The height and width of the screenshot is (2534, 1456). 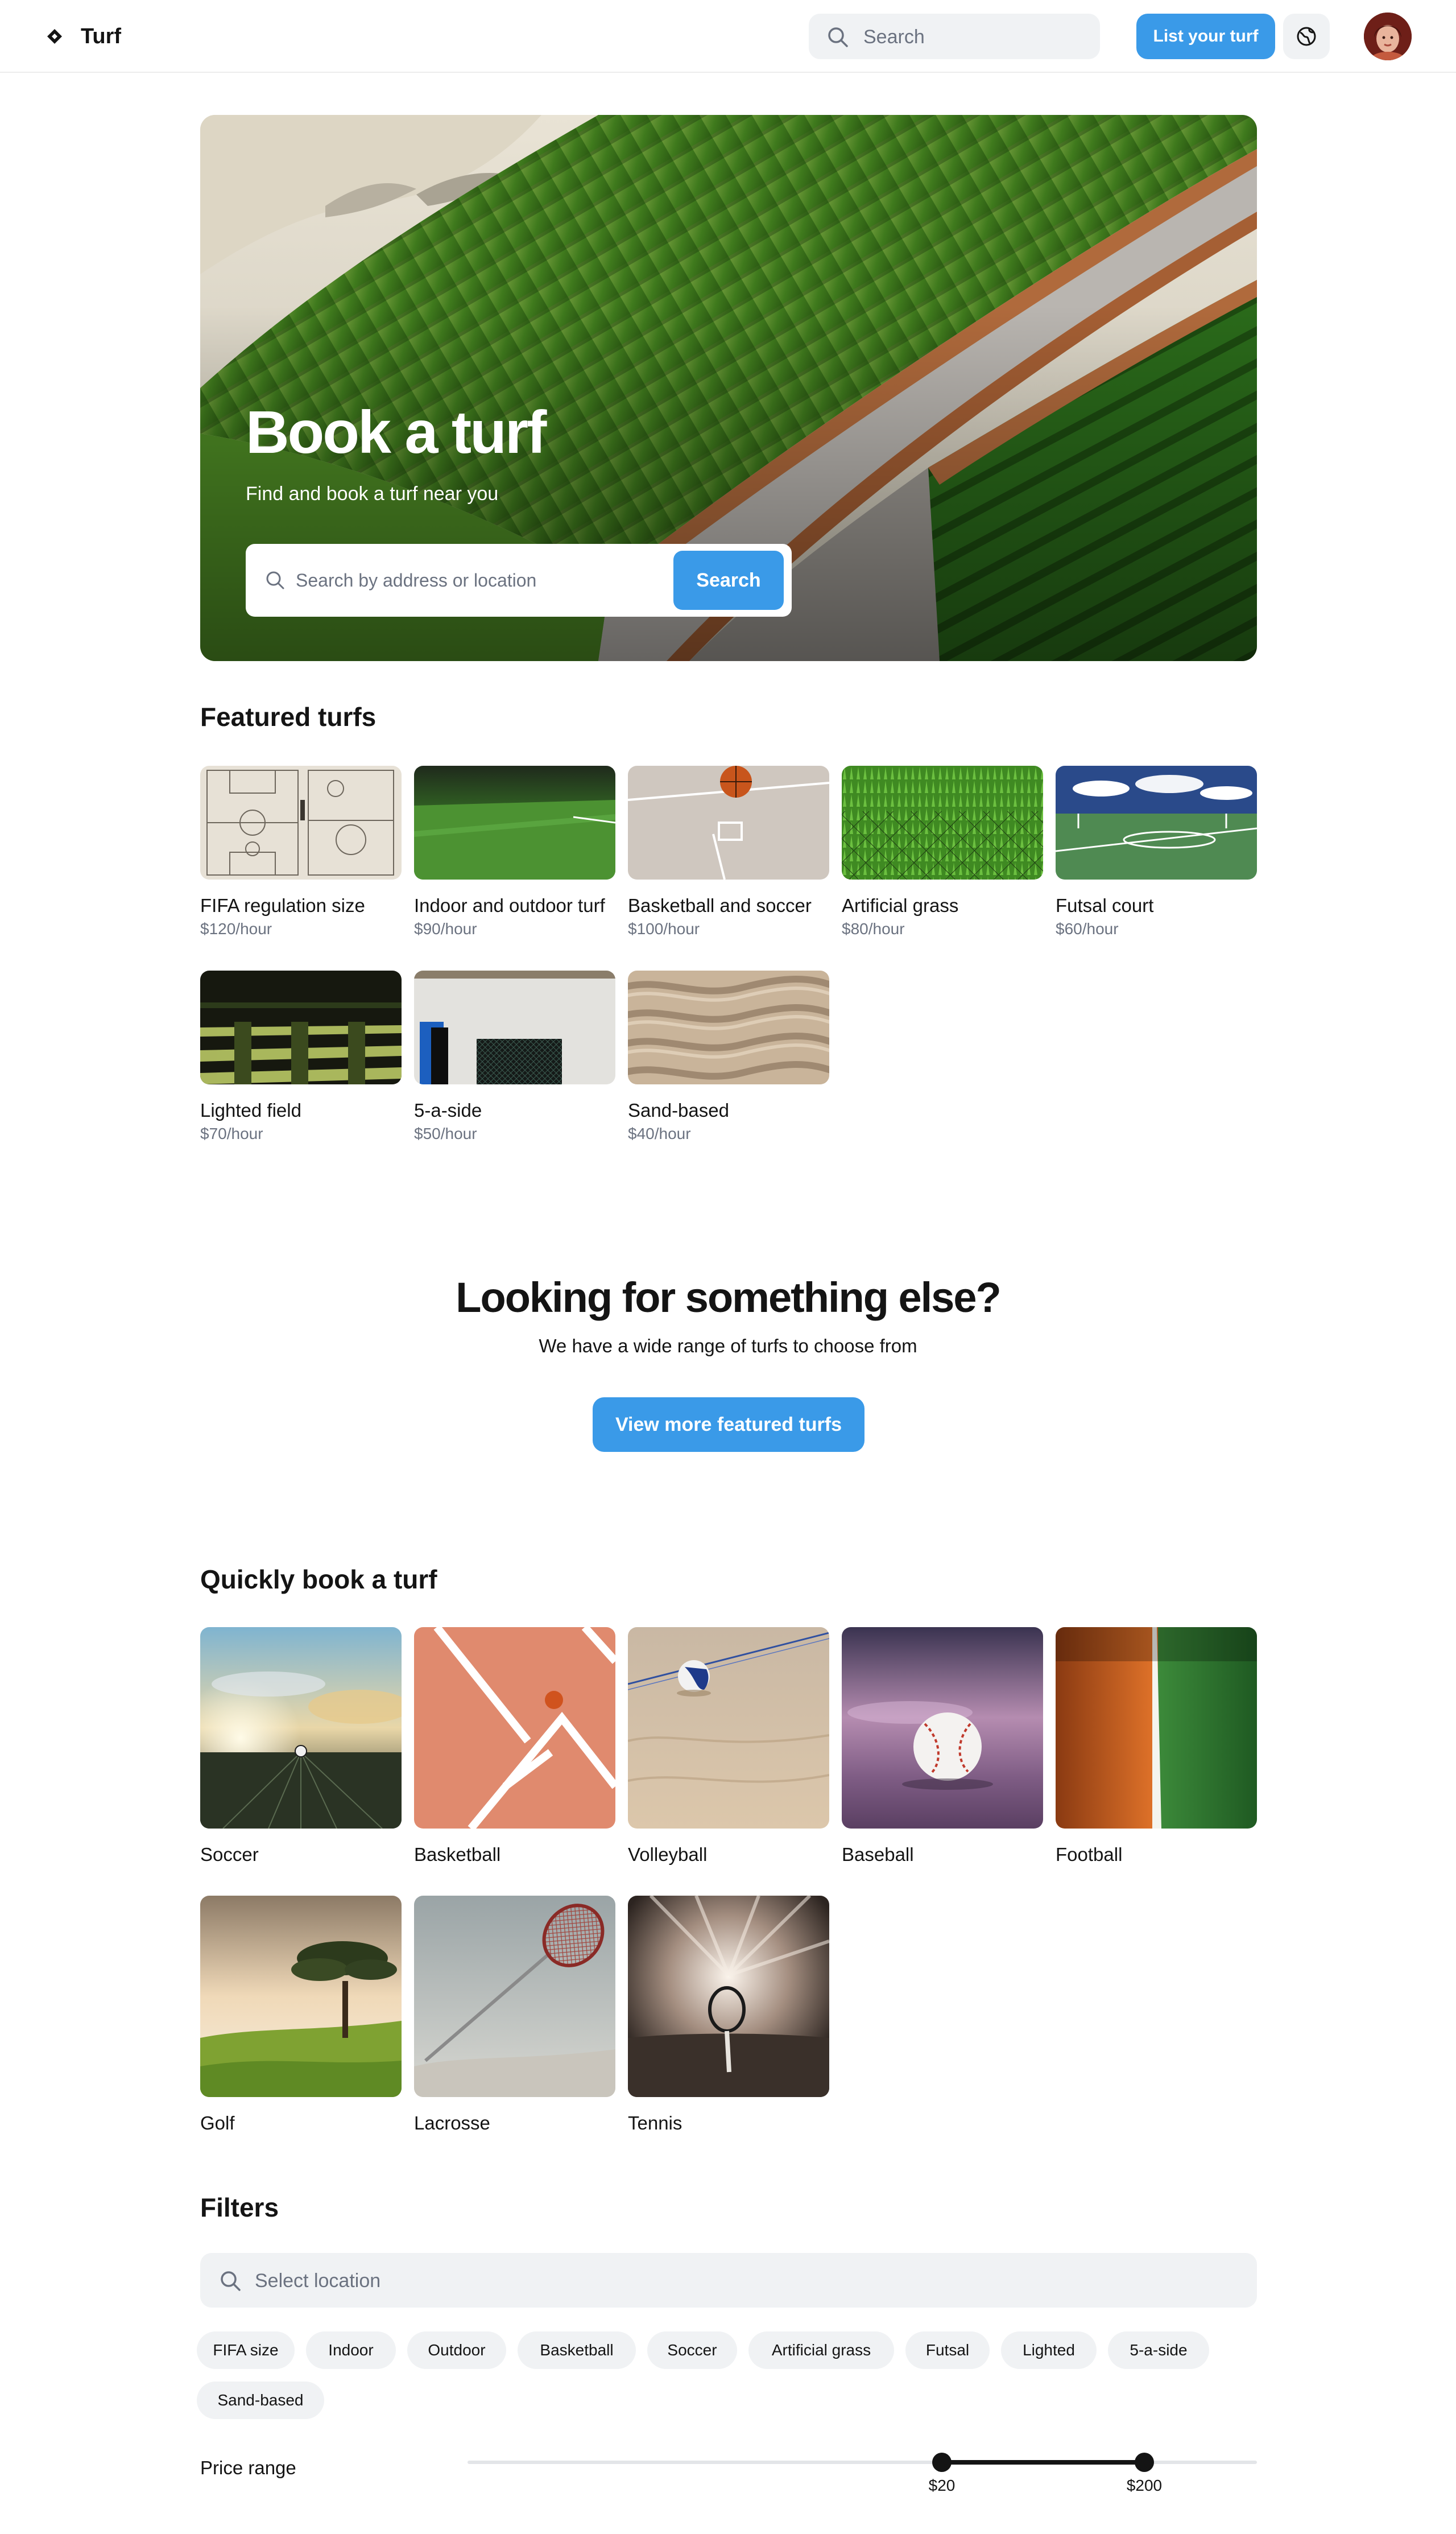 I want to click on chip-futsal: Futsal, so click(x=947, y=2350).